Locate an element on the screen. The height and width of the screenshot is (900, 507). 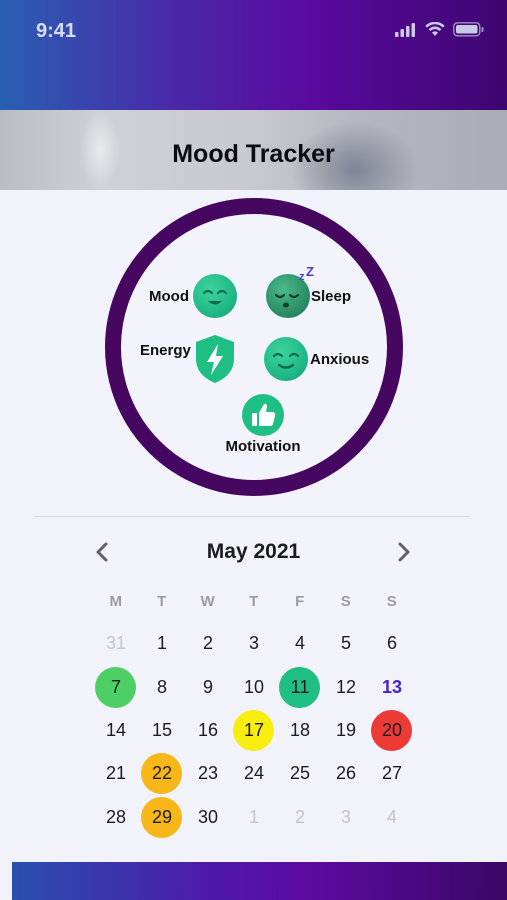
day-number: 8 is located at coordinates (161, 686).